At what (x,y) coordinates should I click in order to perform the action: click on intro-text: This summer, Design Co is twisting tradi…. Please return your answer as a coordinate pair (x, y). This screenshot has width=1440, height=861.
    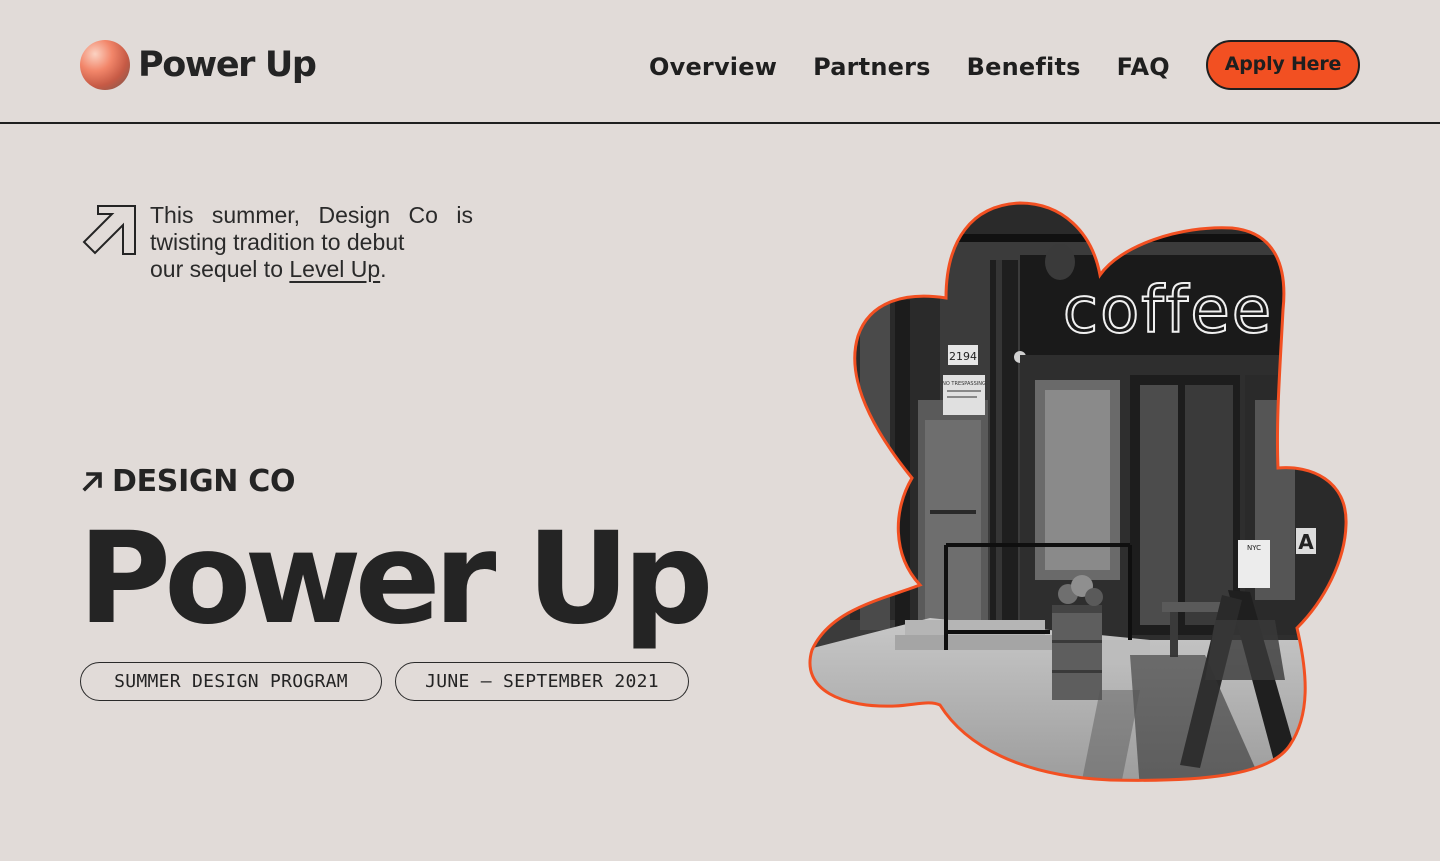
    Looking at the image, I should click on (311, 228).